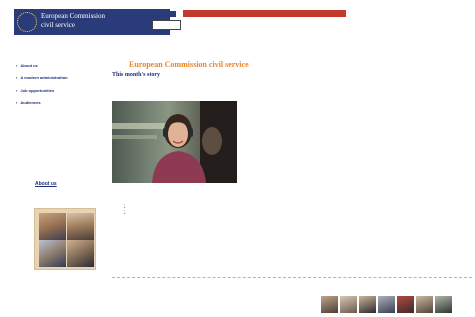 The width and height of the screenshot is (475, 317). Describe the element at coordinates (292, 277) in the screenshot. I see `footer-divider` at that location.